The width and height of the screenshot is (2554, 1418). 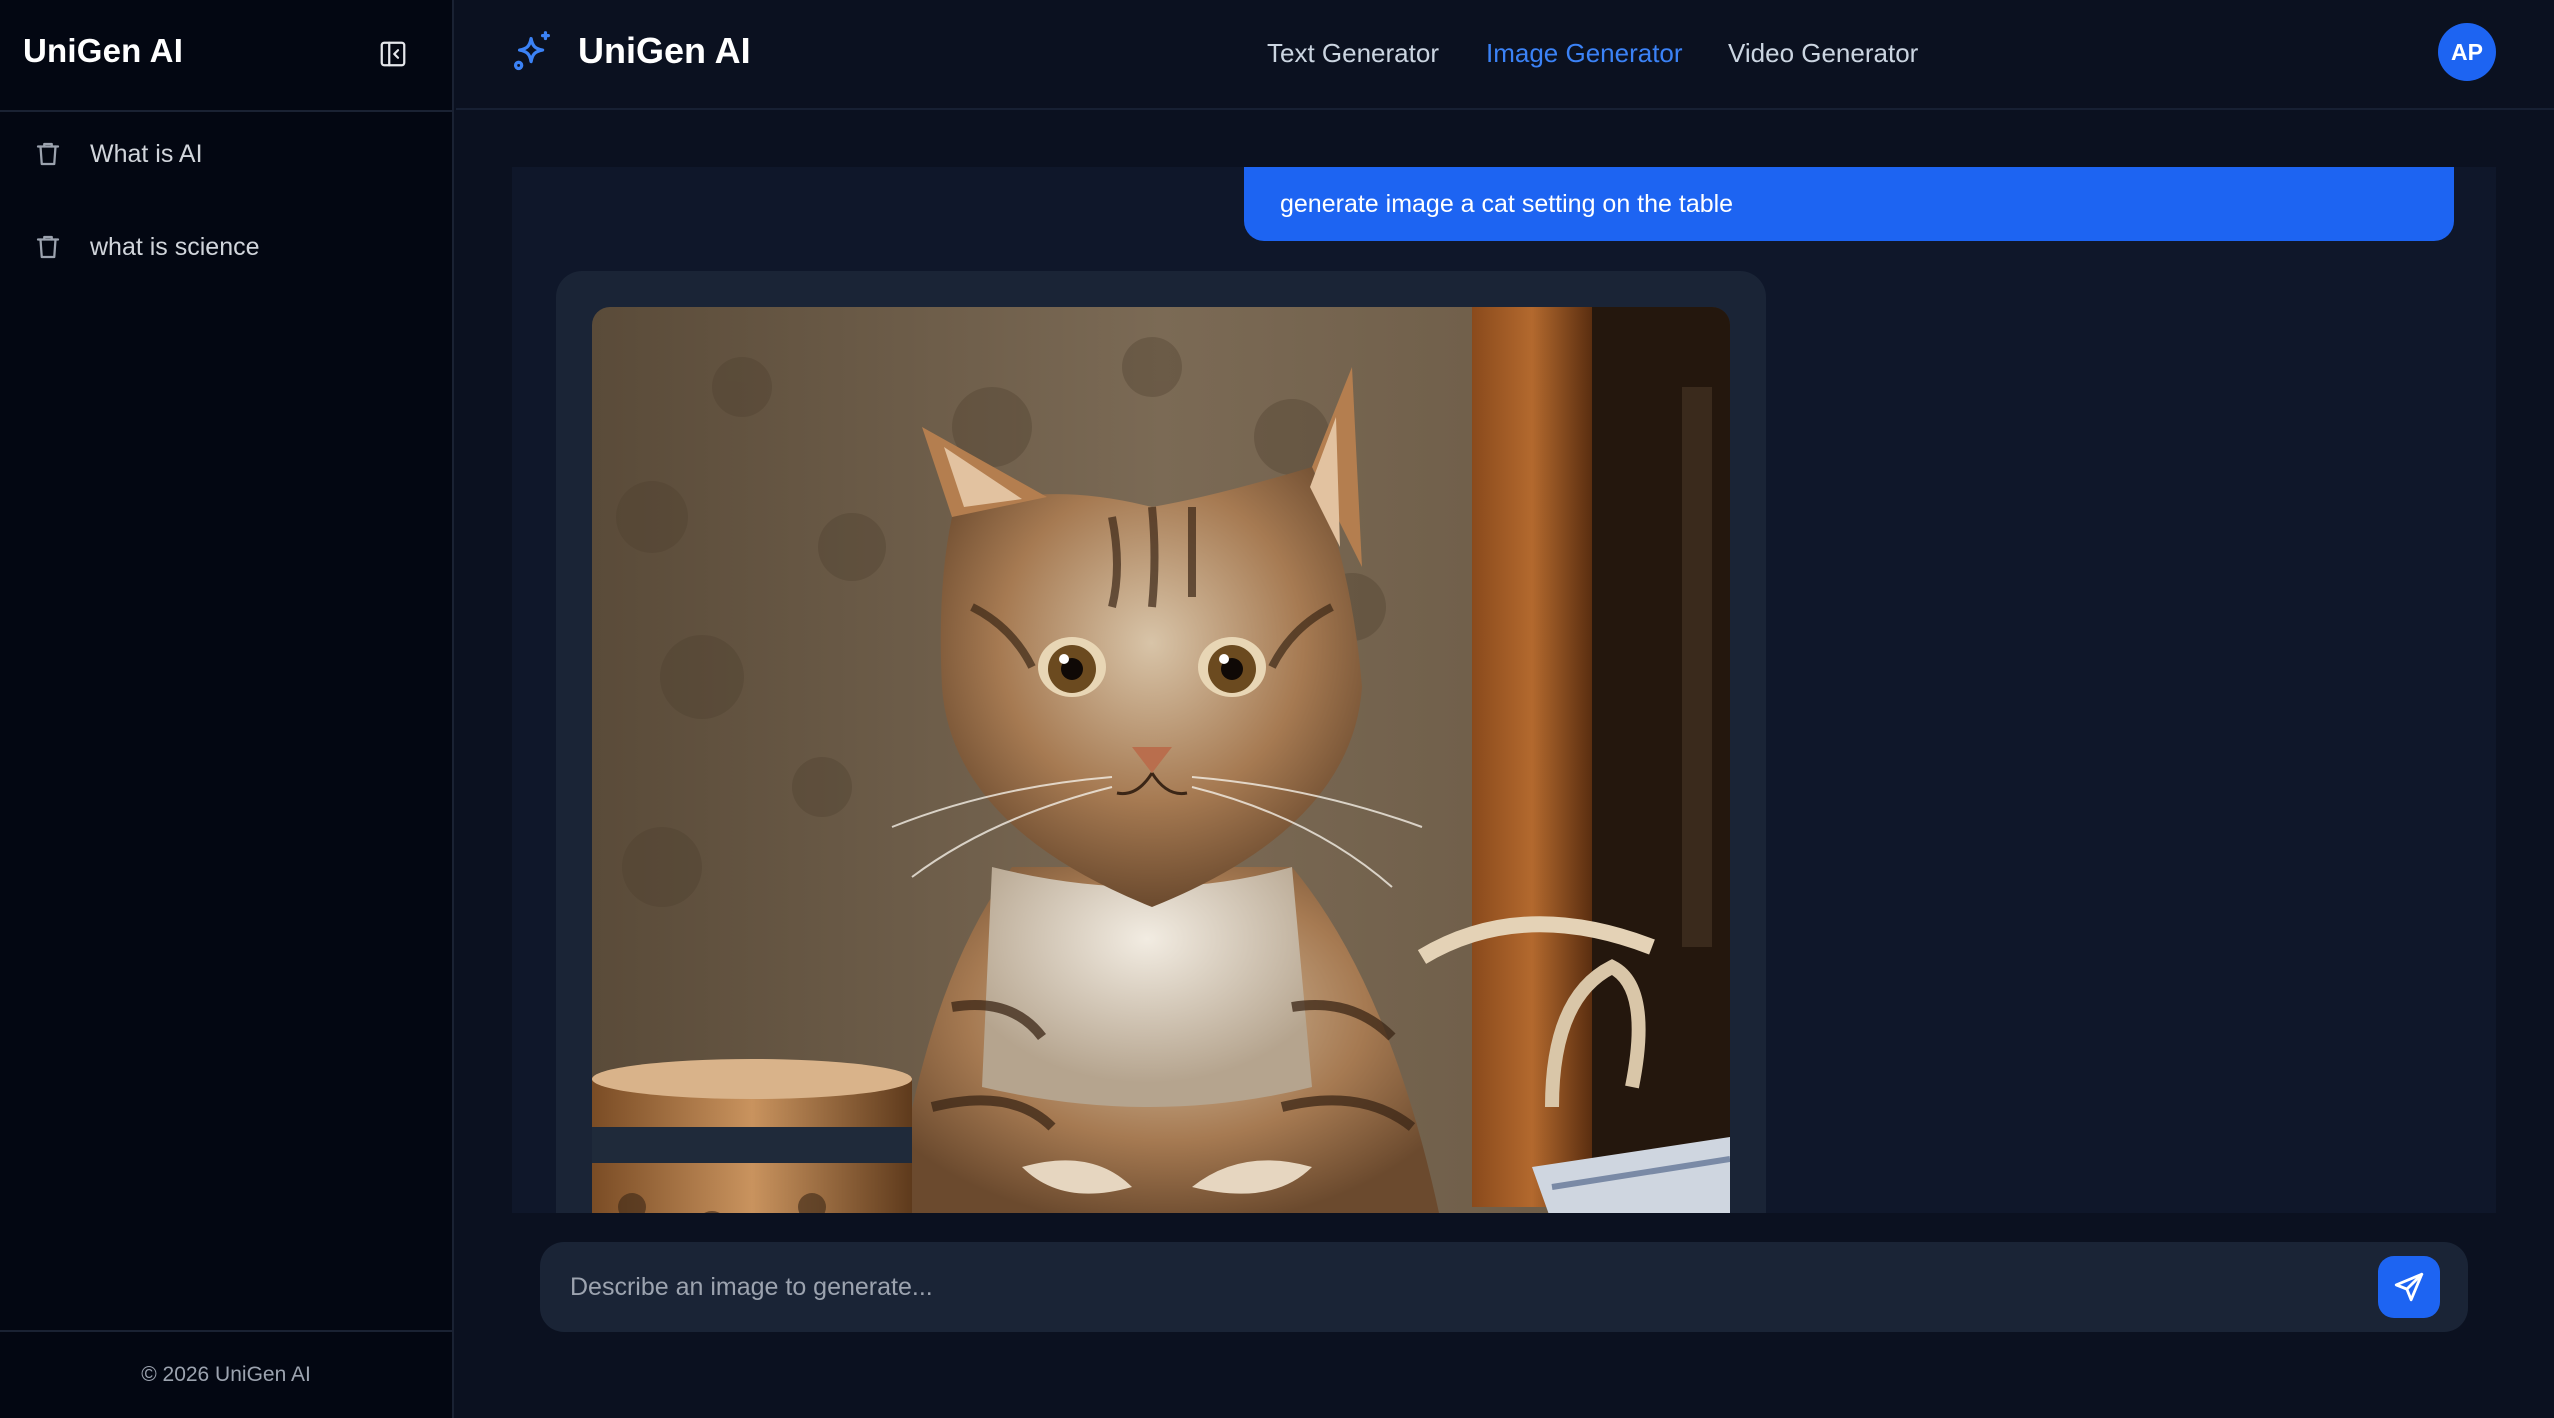 I want to click on send-button, so click(x=2409, y=1287).